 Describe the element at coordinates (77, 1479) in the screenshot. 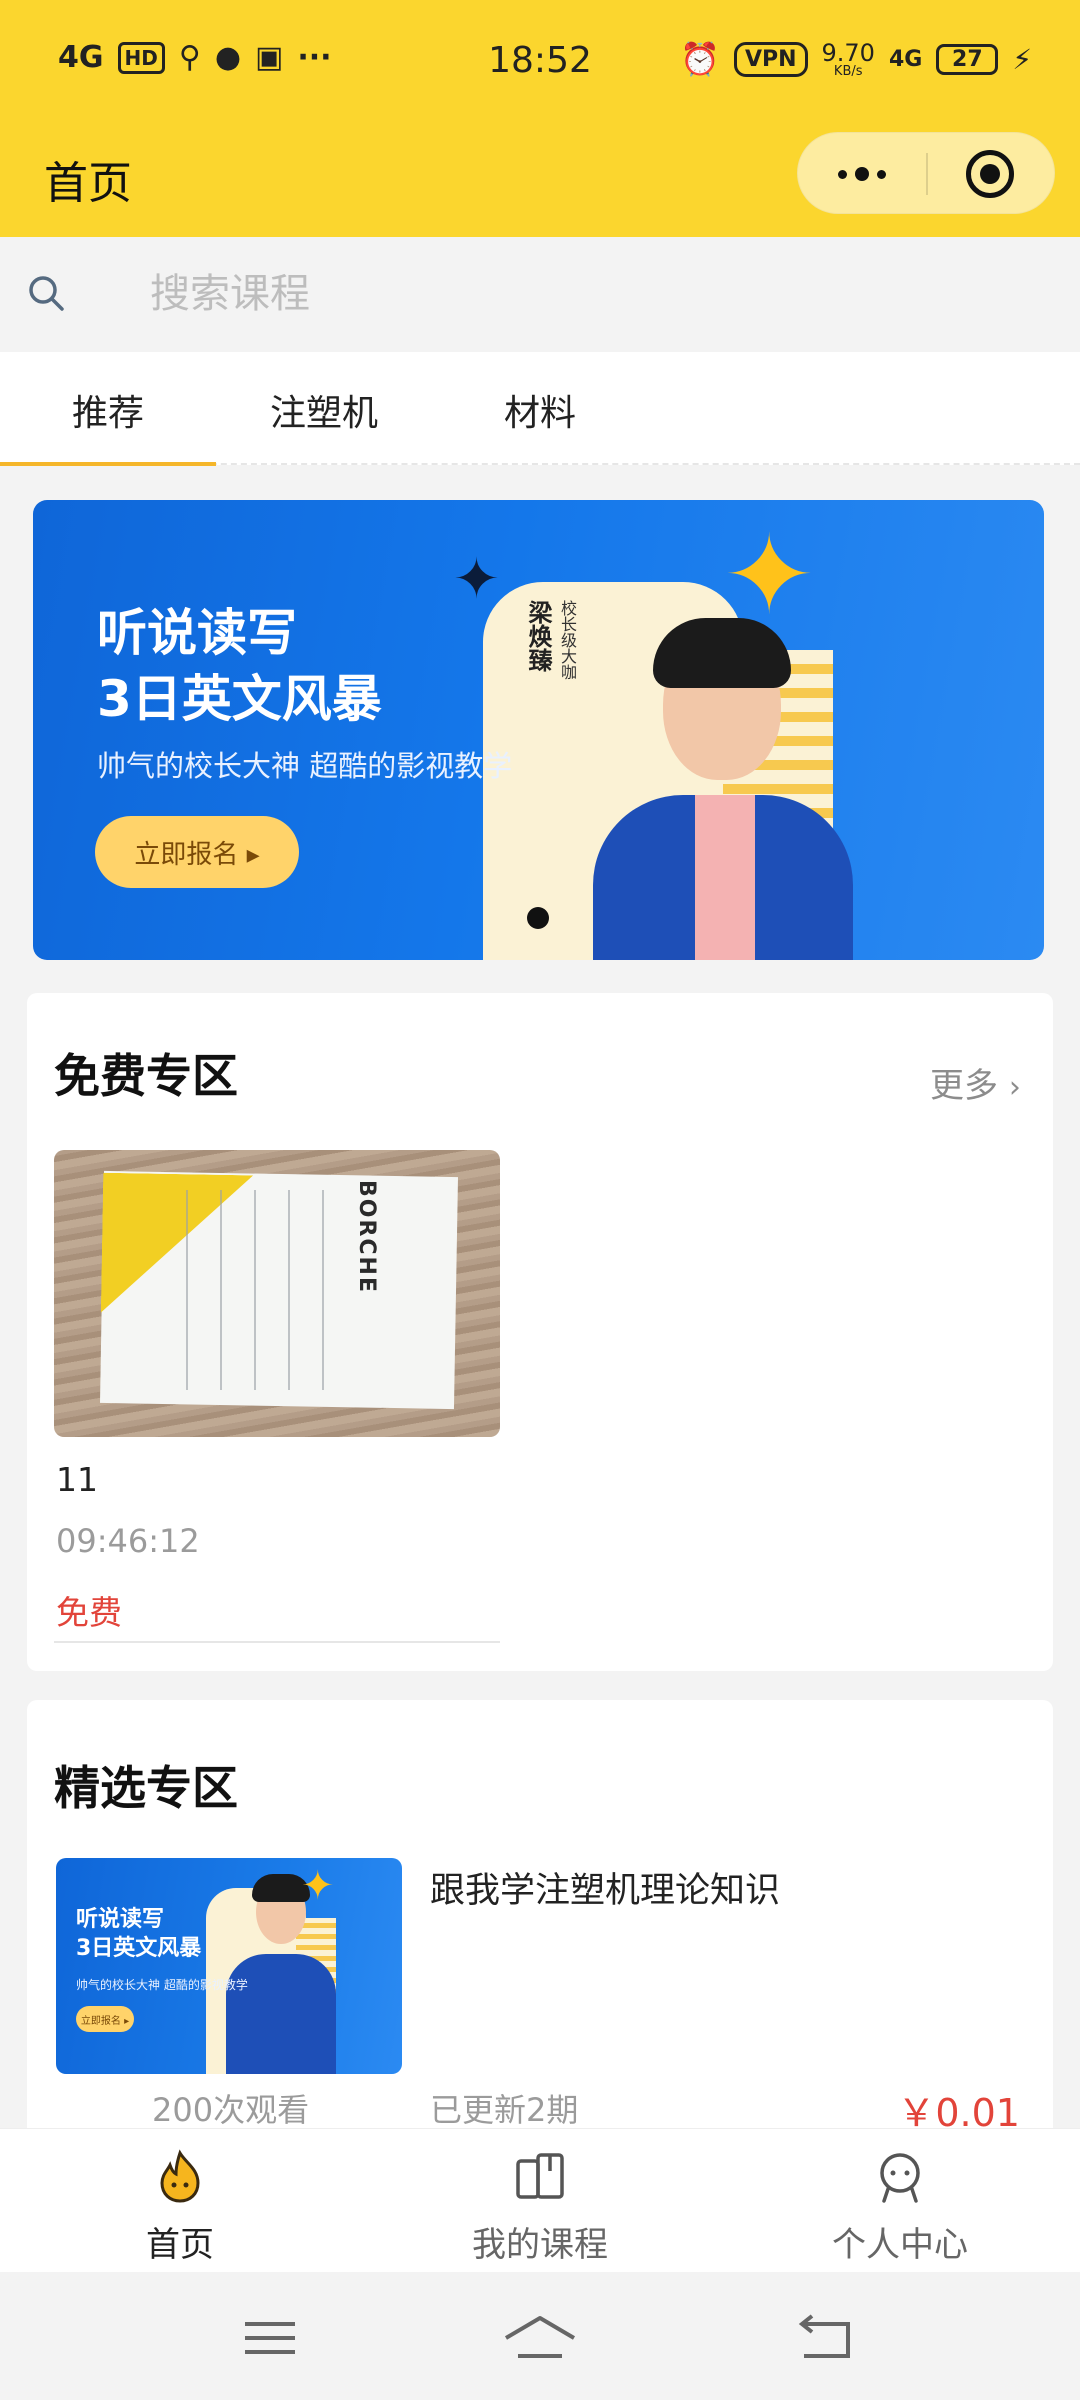

I see `free-course-title: 11` at that location.